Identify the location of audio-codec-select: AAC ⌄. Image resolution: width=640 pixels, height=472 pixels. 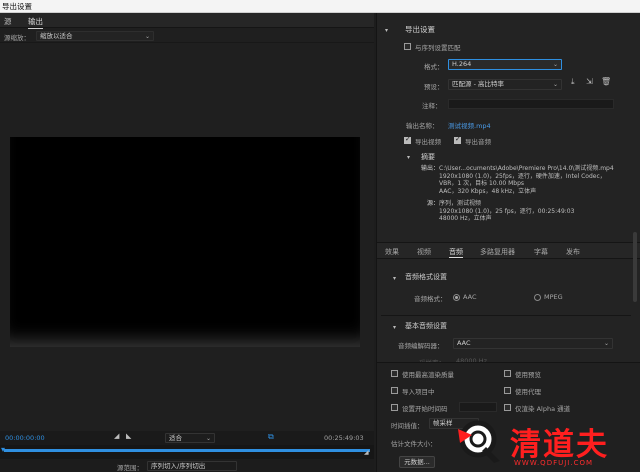
(533, 343).